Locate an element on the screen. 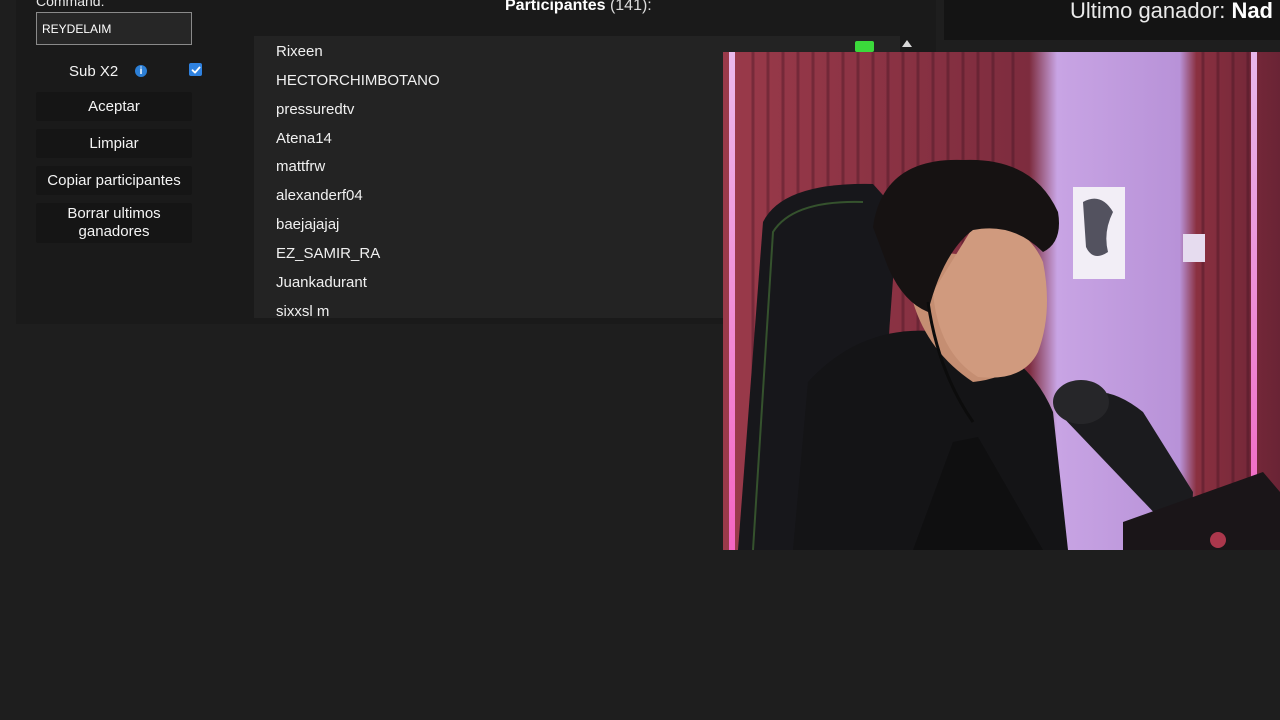 The image size is (1280, 720). last-winner-name: Nad is located at coordinates (1252, 11).